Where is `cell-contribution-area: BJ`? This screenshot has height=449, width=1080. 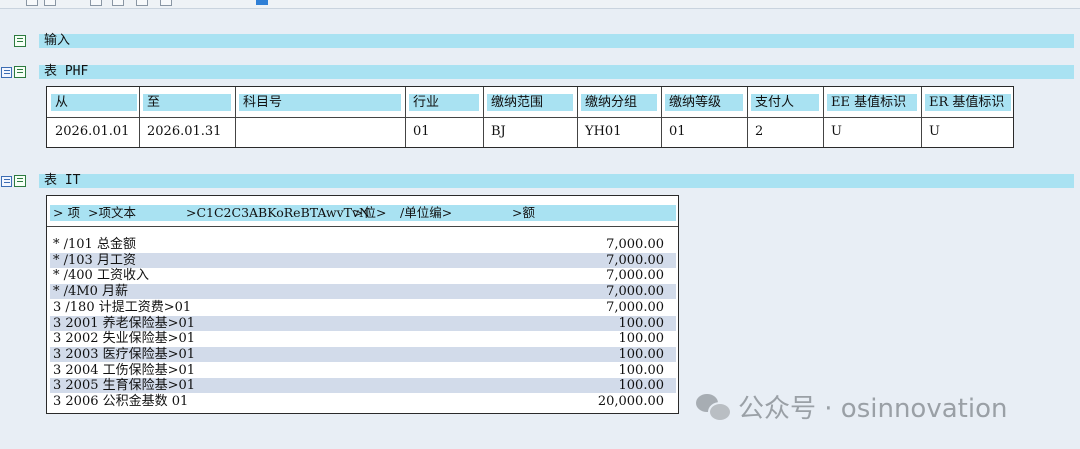 cell-contribution-area: BJ is located at coordinates (530, 132).